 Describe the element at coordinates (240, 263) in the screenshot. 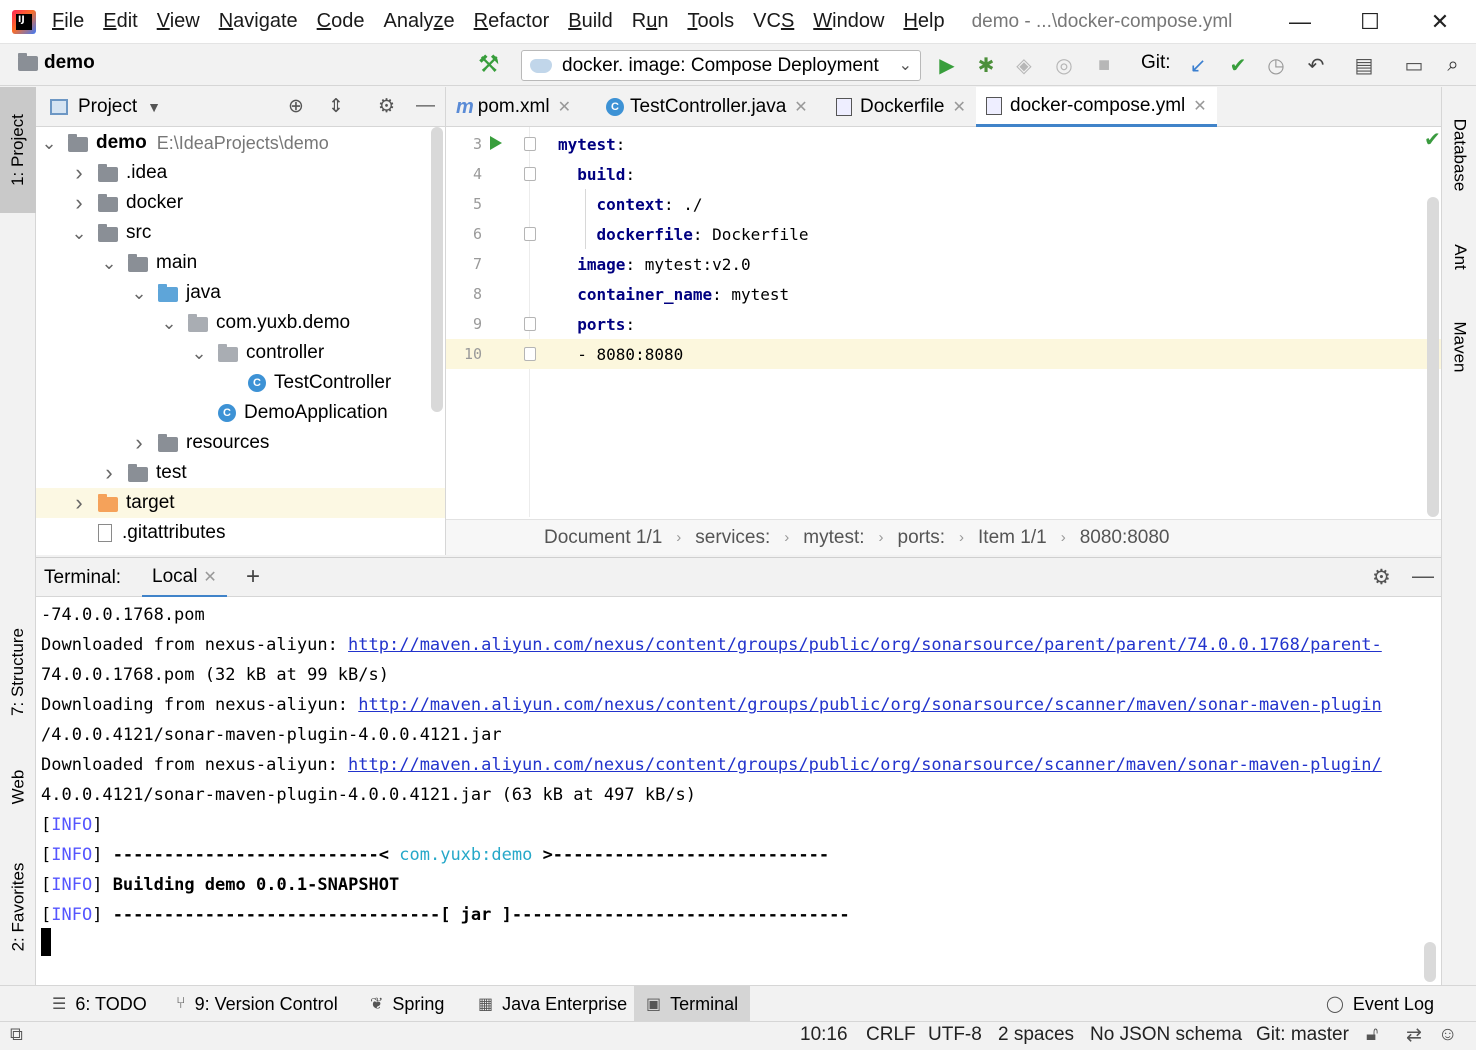

I see `tree-item: ⌄ main` at that location.